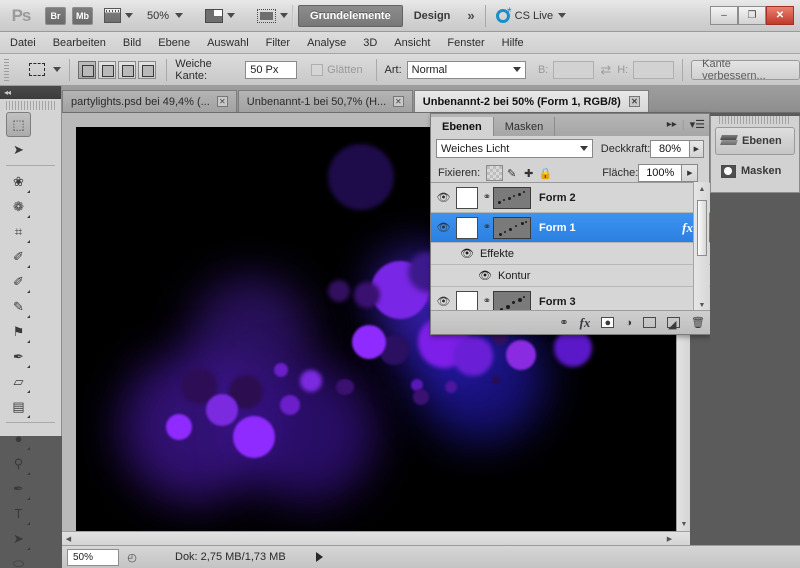  Describe the element at coordinates (755, 141) in the screenshot. I see `dock-item-ebenen: Ebenen` at that location.